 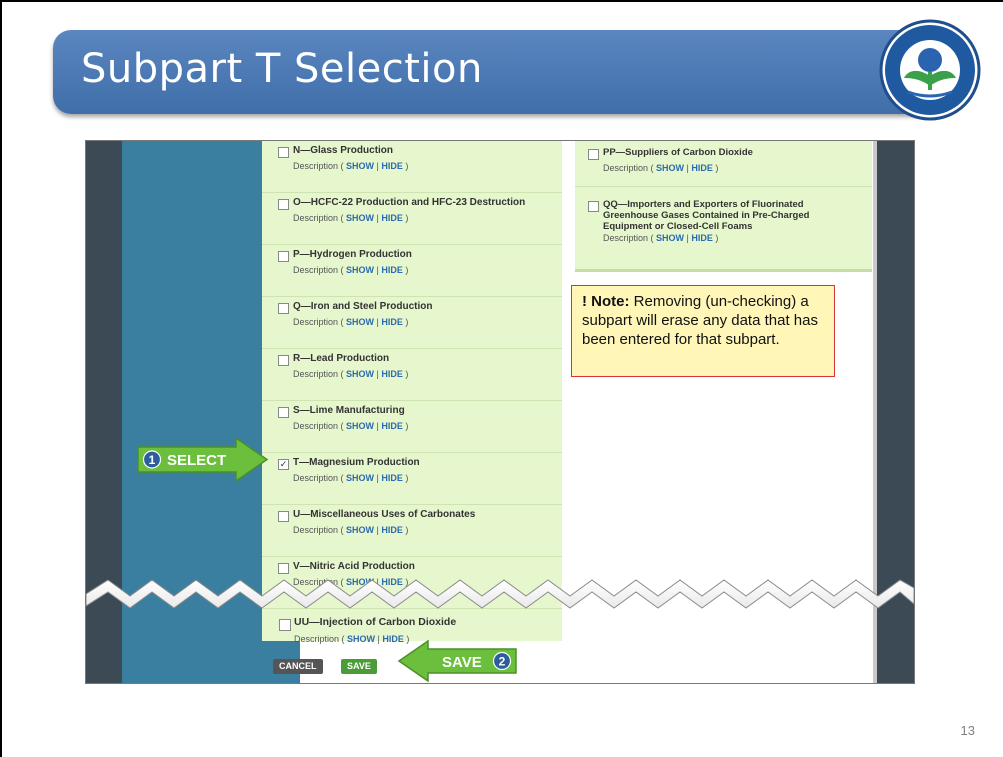 What do you see at coordinates (341, 358) in the screenshot?
I see `subpart-label: R—Lead Production` at bounding box center [341, 358].